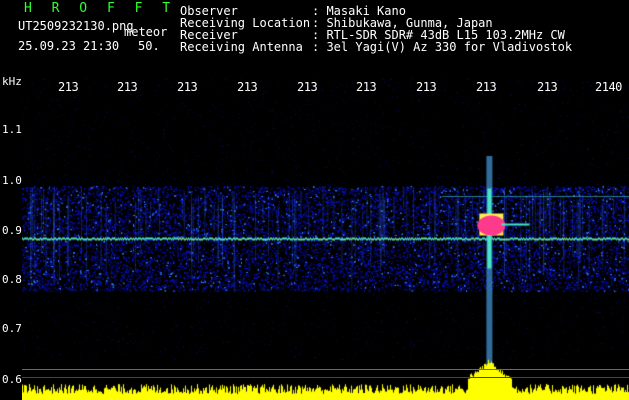 The image size is (629, 400). What do you see at coordinates (12, 379) in the screenshot?
I see `y-tick: 0.6` at bounding box center [12, 379].